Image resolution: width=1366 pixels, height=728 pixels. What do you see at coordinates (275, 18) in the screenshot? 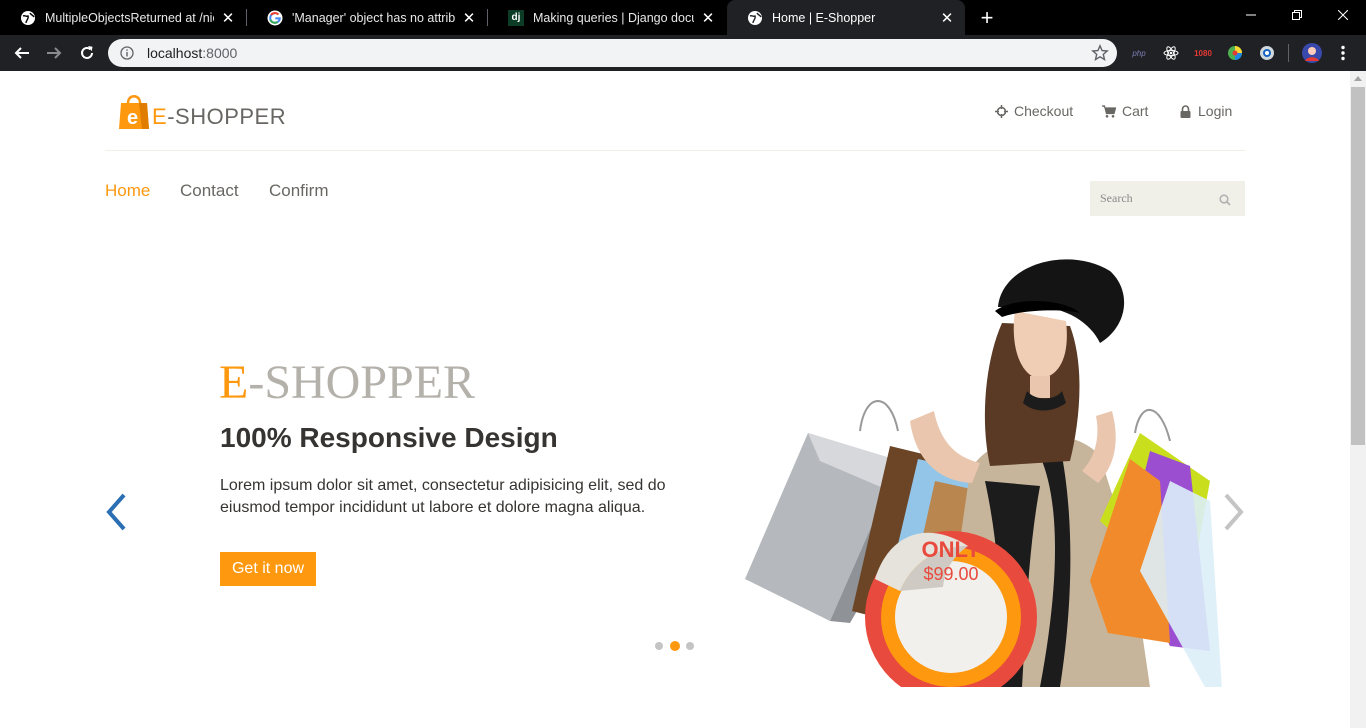
I see `google-icon` at bounding box center [275, 18].